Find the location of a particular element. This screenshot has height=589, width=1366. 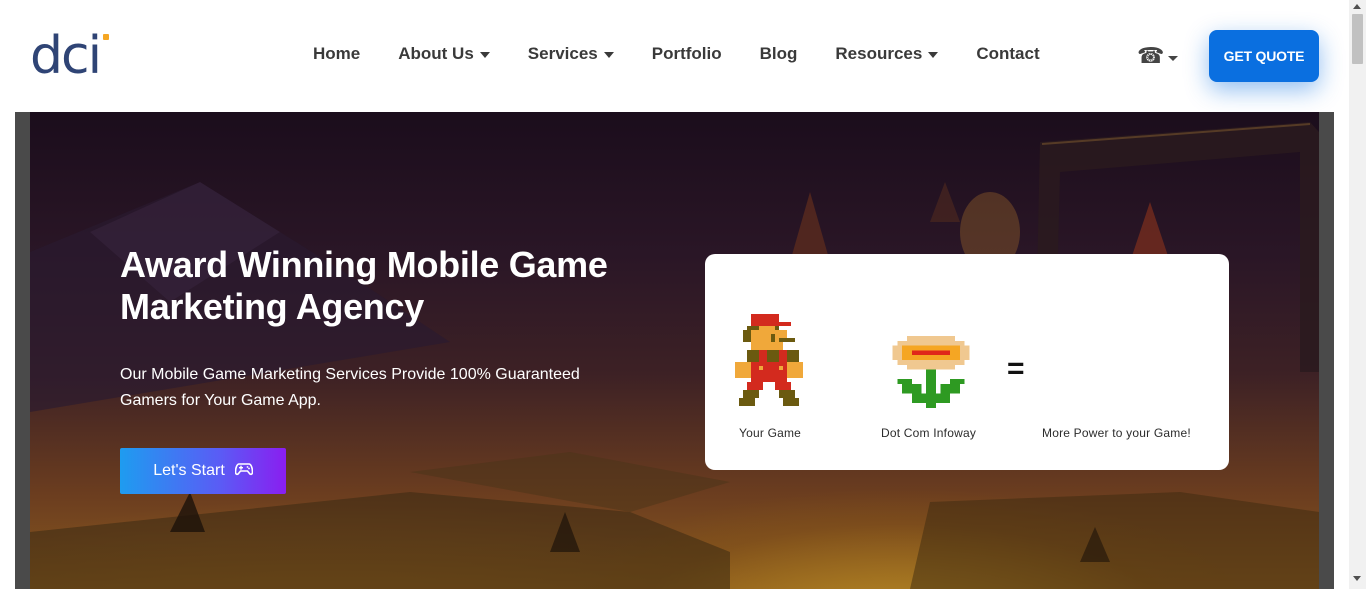

nav-item-label: Contact is located at coordinates (1008, 53).